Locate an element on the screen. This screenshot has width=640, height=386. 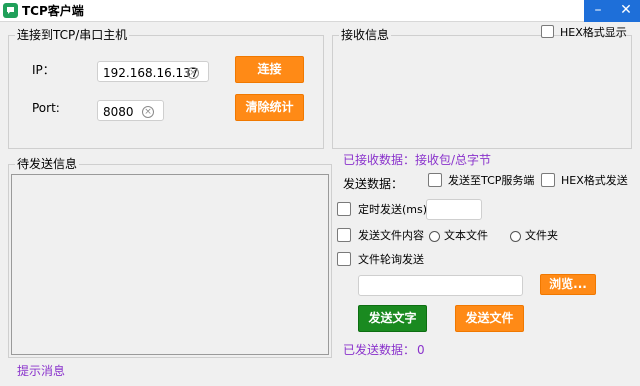
folder-label: 文件夹 is located at coordinates (541, 235).